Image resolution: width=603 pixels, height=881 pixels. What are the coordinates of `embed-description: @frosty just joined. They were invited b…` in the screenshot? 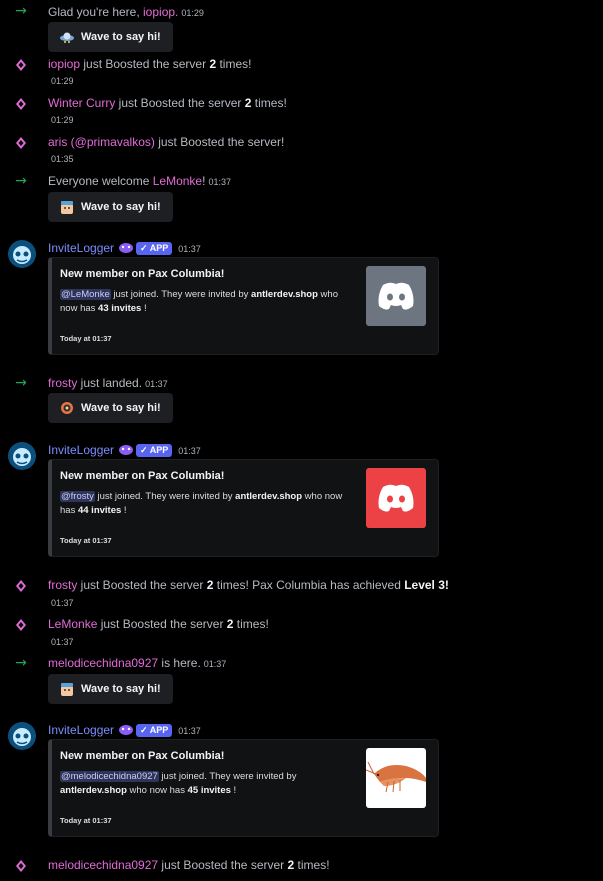 It's located at (201, 503).